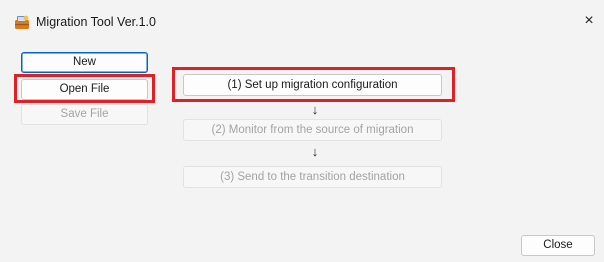 The height and width of the screenshot is (262, 604). Describe the element at coordinates (84, 114) in the screenshot. I see `save-file-button: Save File` at that location.